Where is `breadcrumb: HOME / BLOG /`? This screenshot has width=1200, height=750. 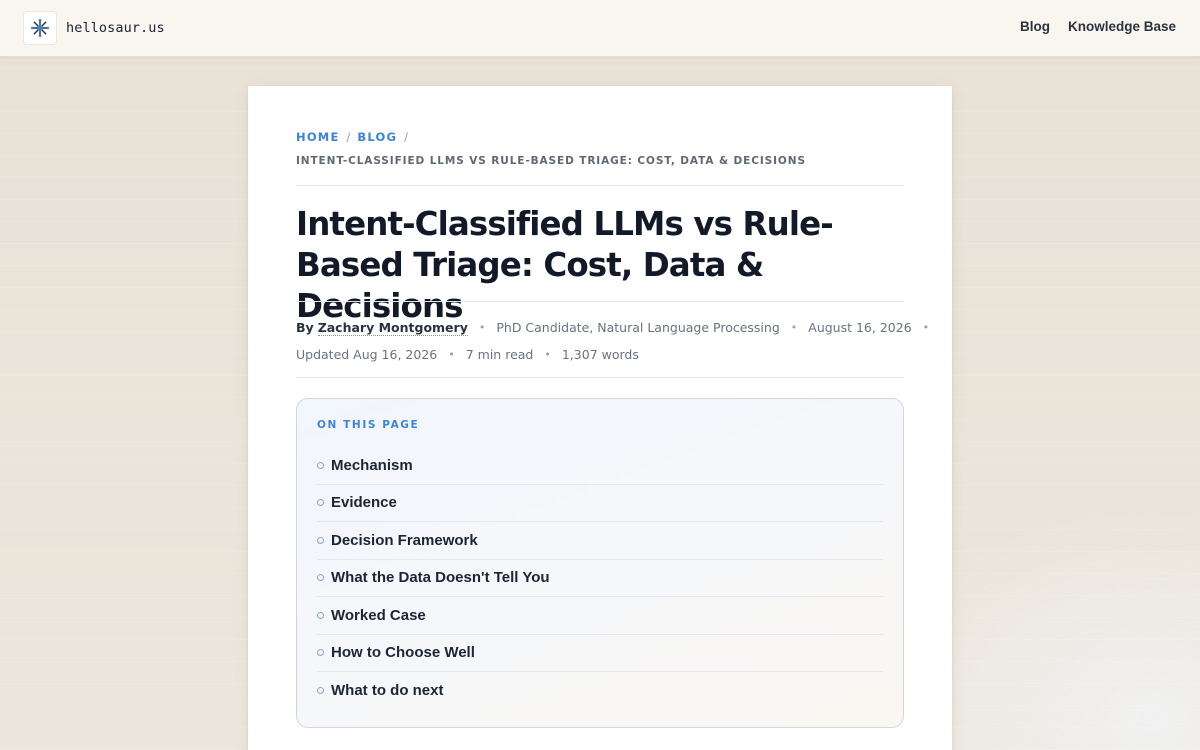
breadcrumb: HOME / BLOG / is located at coordinates (355, 137).